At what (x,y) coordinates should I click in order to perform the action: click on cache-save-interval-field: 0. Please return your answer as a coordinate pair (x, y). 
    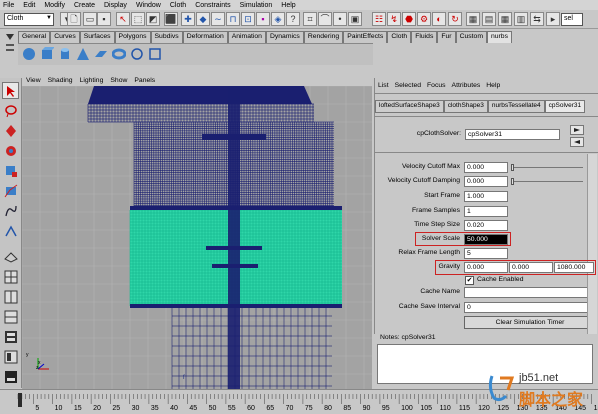
    Looking at the image, I should click on (530, 307).